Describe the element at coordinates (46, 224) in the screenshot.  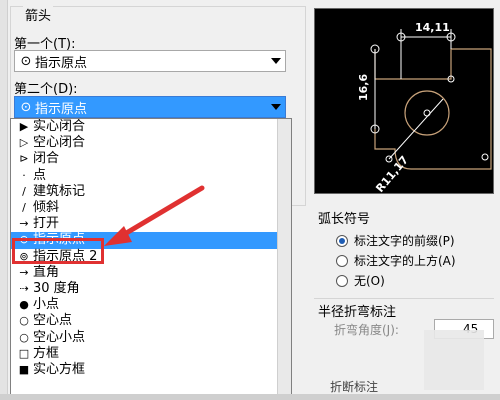
I see `dropdown-item-label: 打开` at that location.